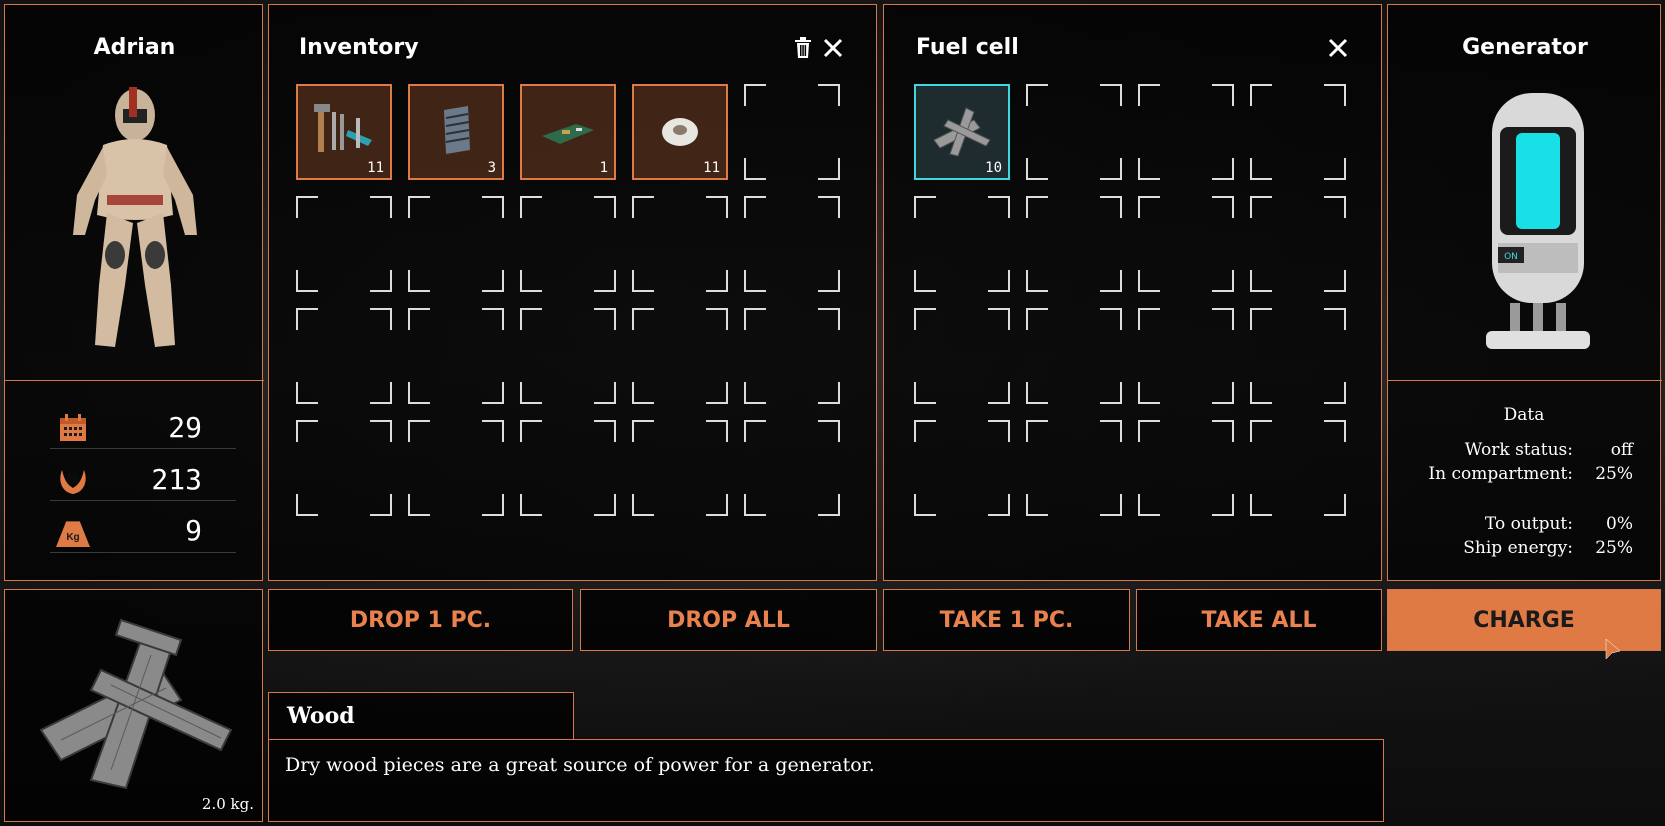  I want to click on generator-title: Generator, so click(1525, 47).